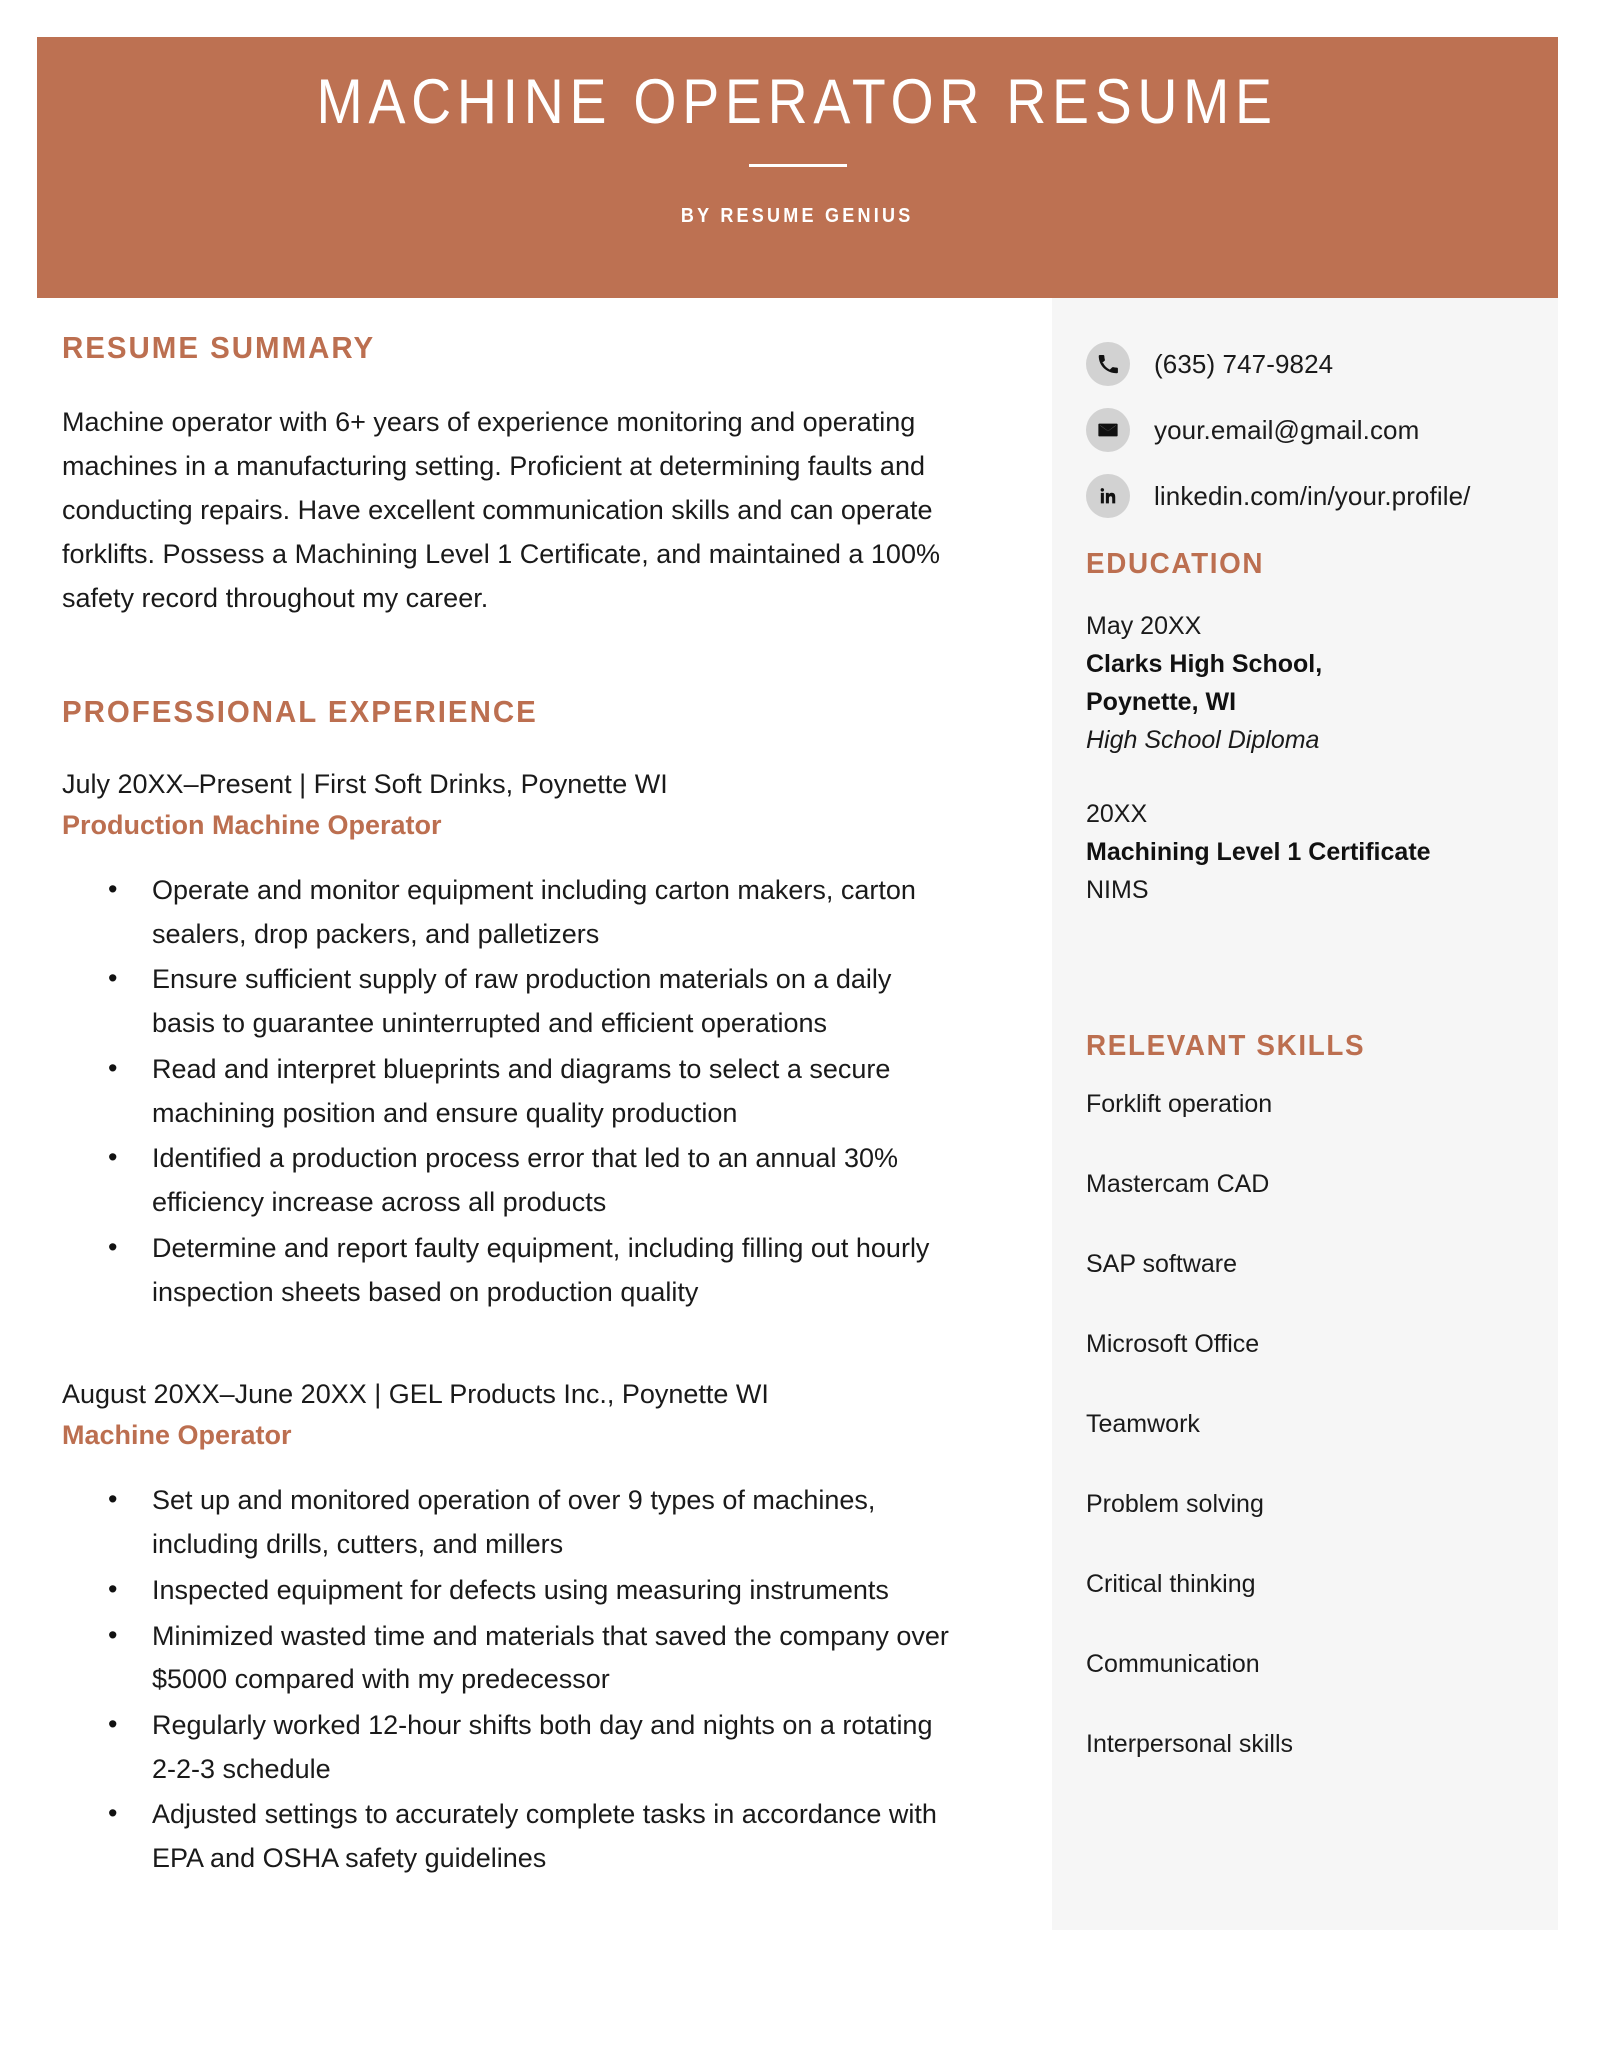 The image size is (1600, 2071). What do you see at coordinates (177, 1434) in the screenshot?
I see `job-title: Machine Operator` at bounding box center [177, 1434].